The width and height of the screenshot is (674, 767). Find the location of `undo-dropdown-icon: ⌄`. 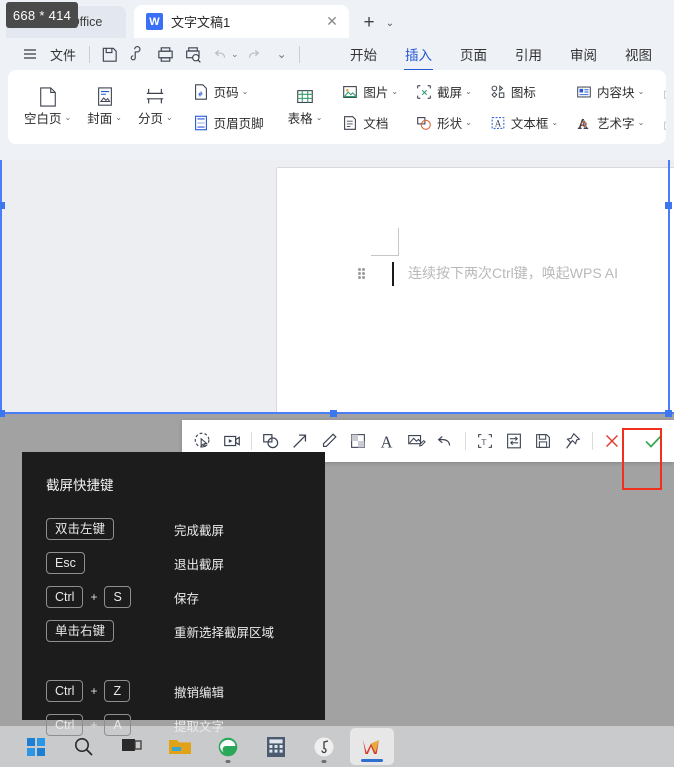

undo-dropdown-icon: ⌄ is located at coordinates (235, 54).